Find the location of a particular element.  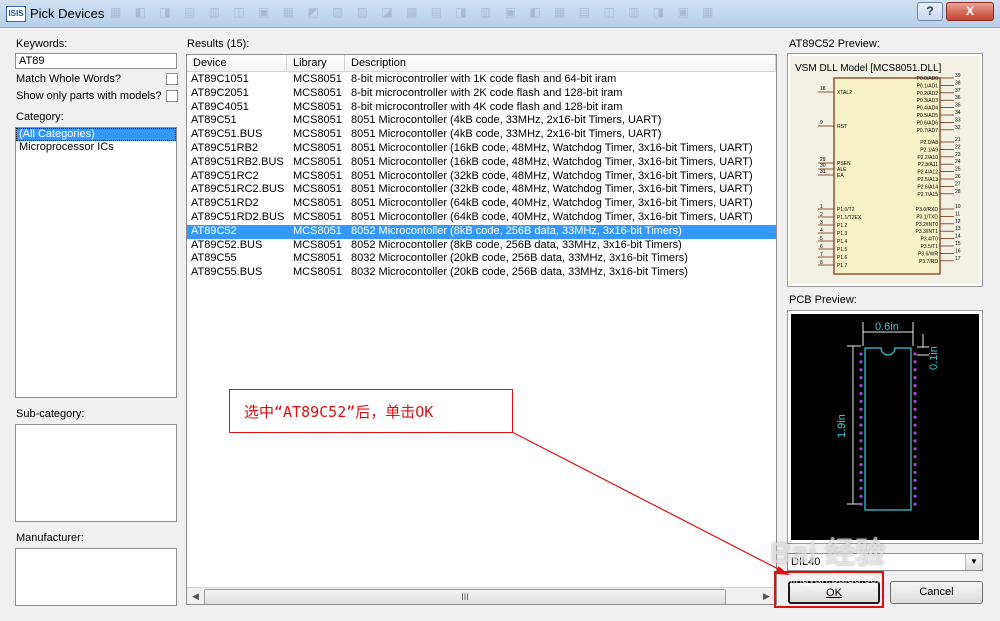

pin-number: 15 is located at coordinates (958, 244).